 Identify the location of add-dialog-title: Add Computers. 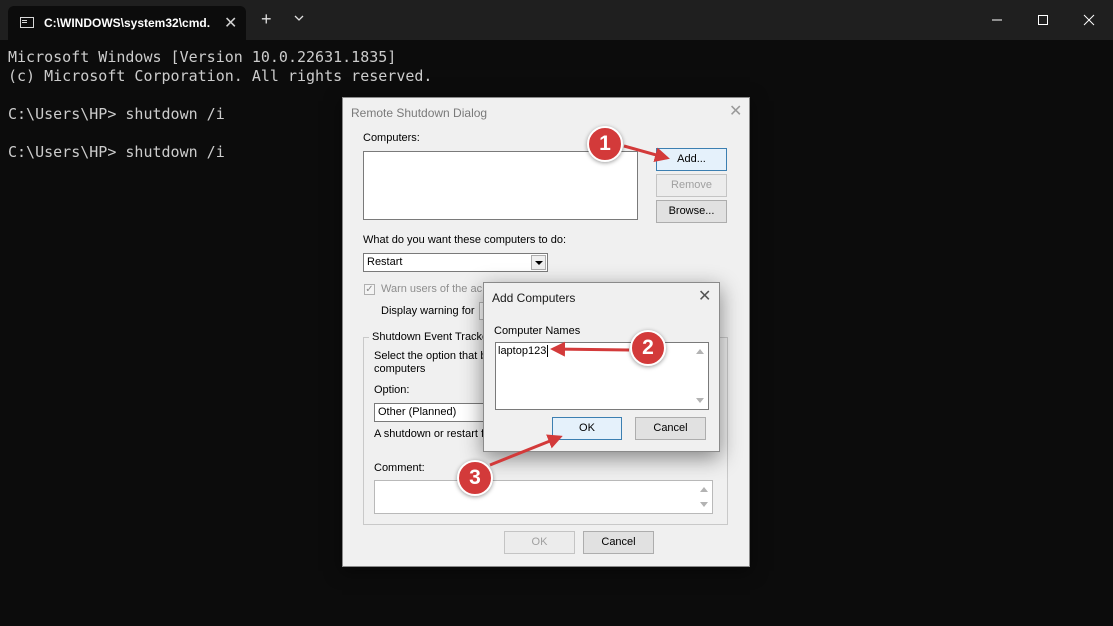
(534, 298).